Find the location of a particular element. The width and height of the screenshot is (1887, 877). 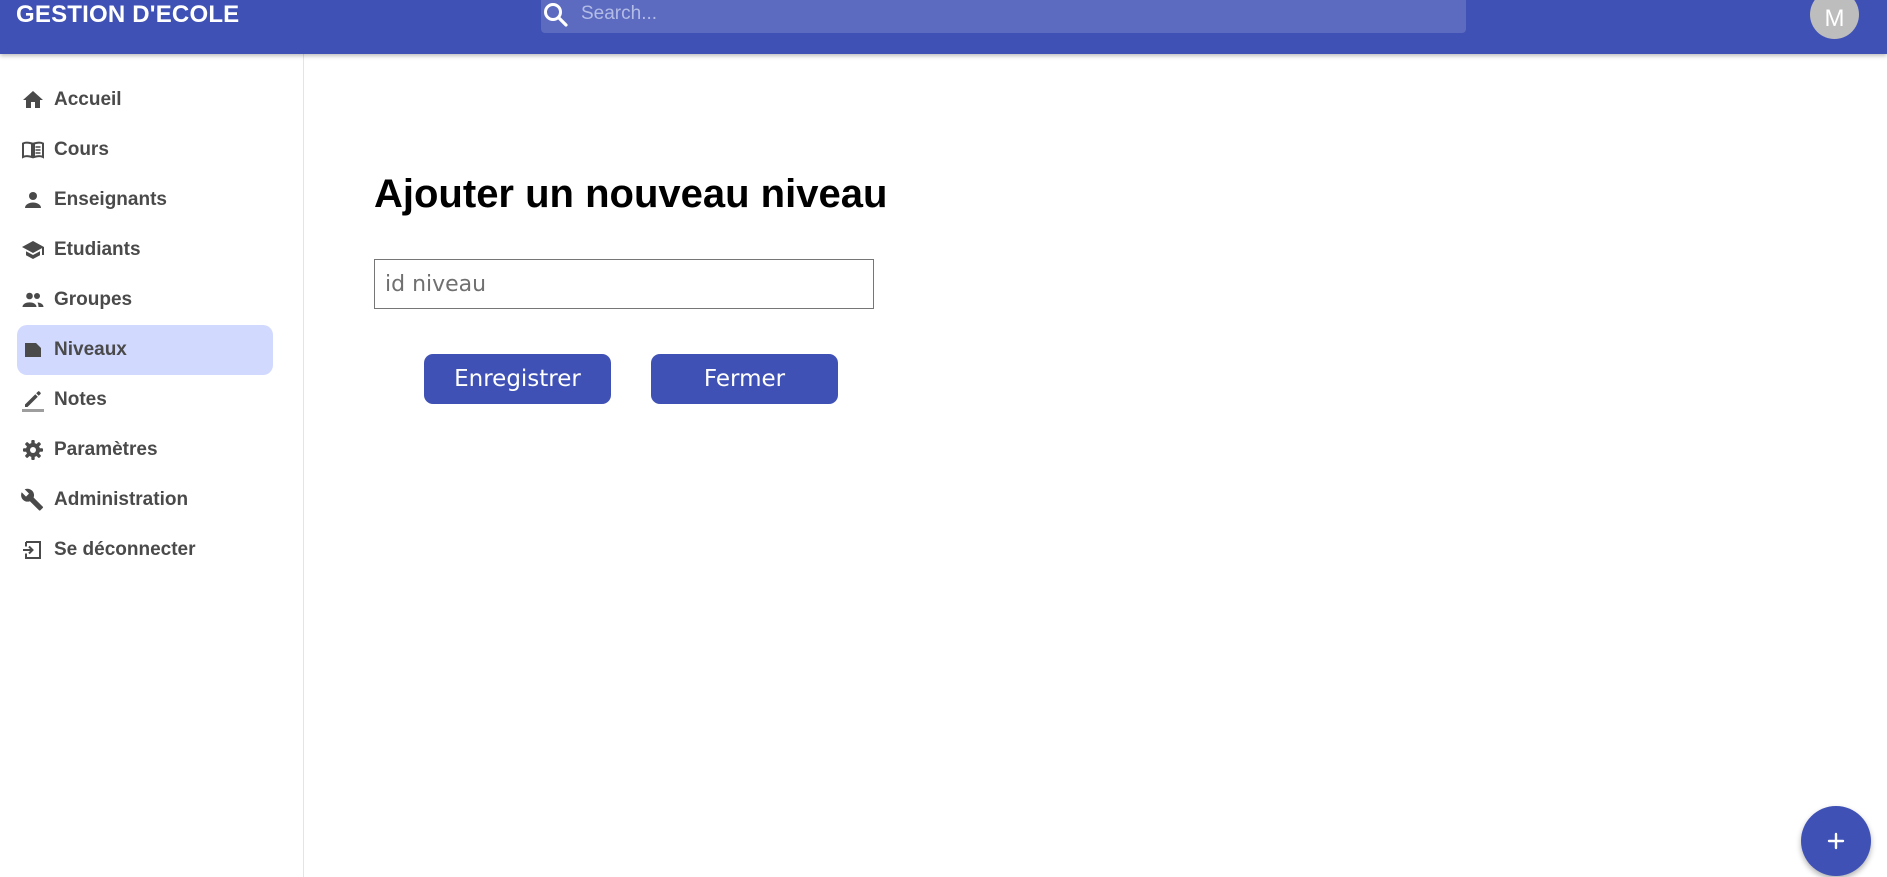

search-box is located at coordinates (1003, 16).